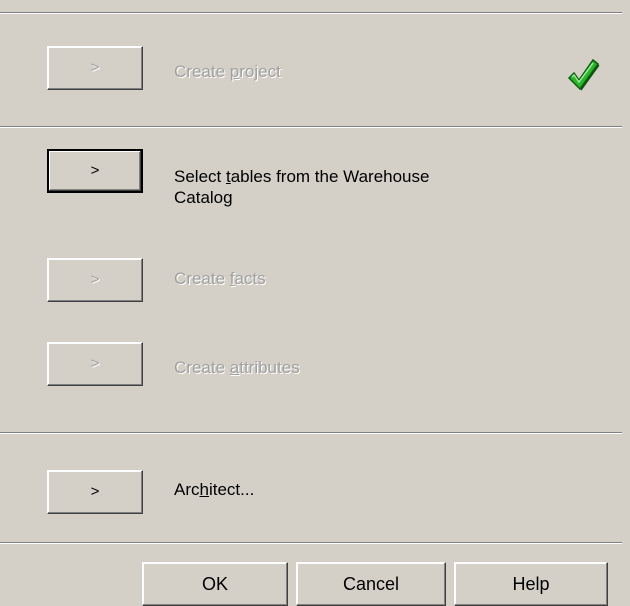  Describe the element at coordinates (95, 68) in the screenshot. I see `create-project-button: >` at that location.